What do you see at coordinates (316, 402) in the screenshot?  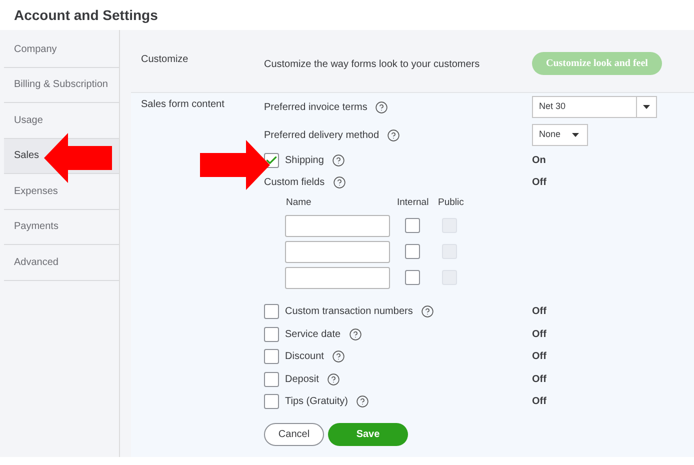 I see `setting-label: Tips (Gratuity)` at bounding box center [316, 402].